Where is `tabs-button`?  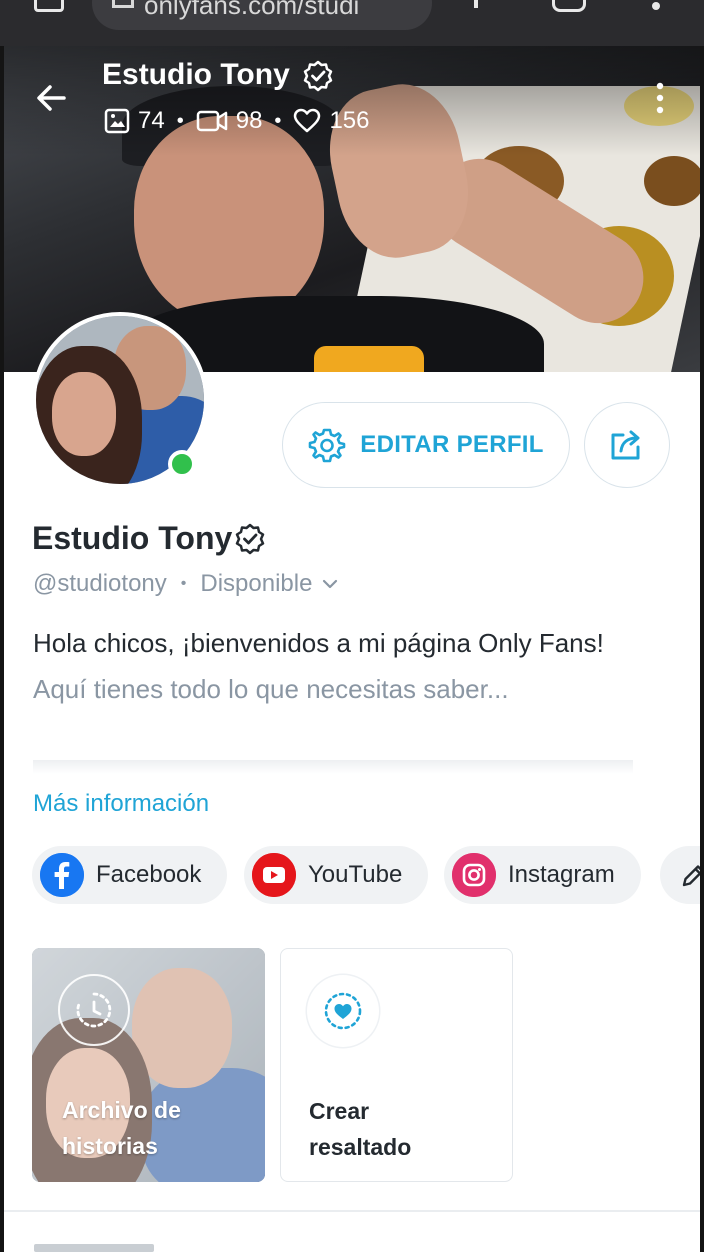
tabs-button is located at coordinates (49, 6).